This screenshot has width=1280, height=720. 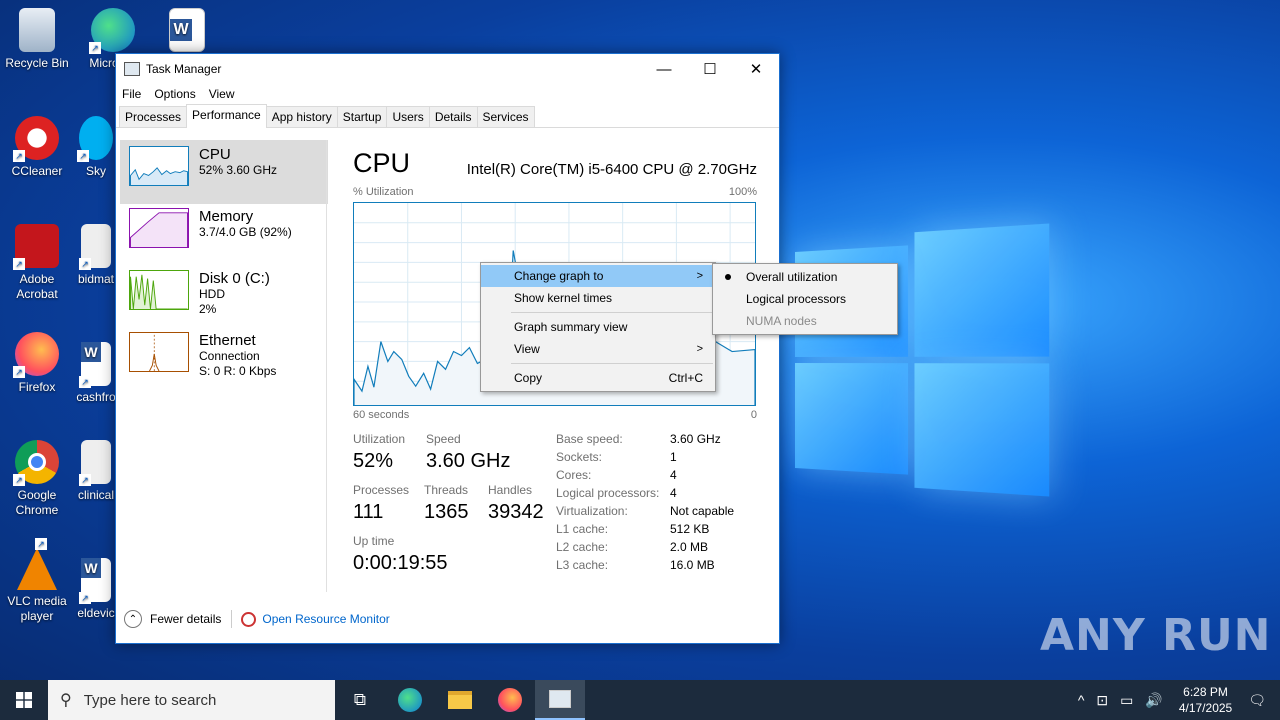 I want to click on menu-item-change-graph-to: Change graph to >, so click(x=598, y=276).